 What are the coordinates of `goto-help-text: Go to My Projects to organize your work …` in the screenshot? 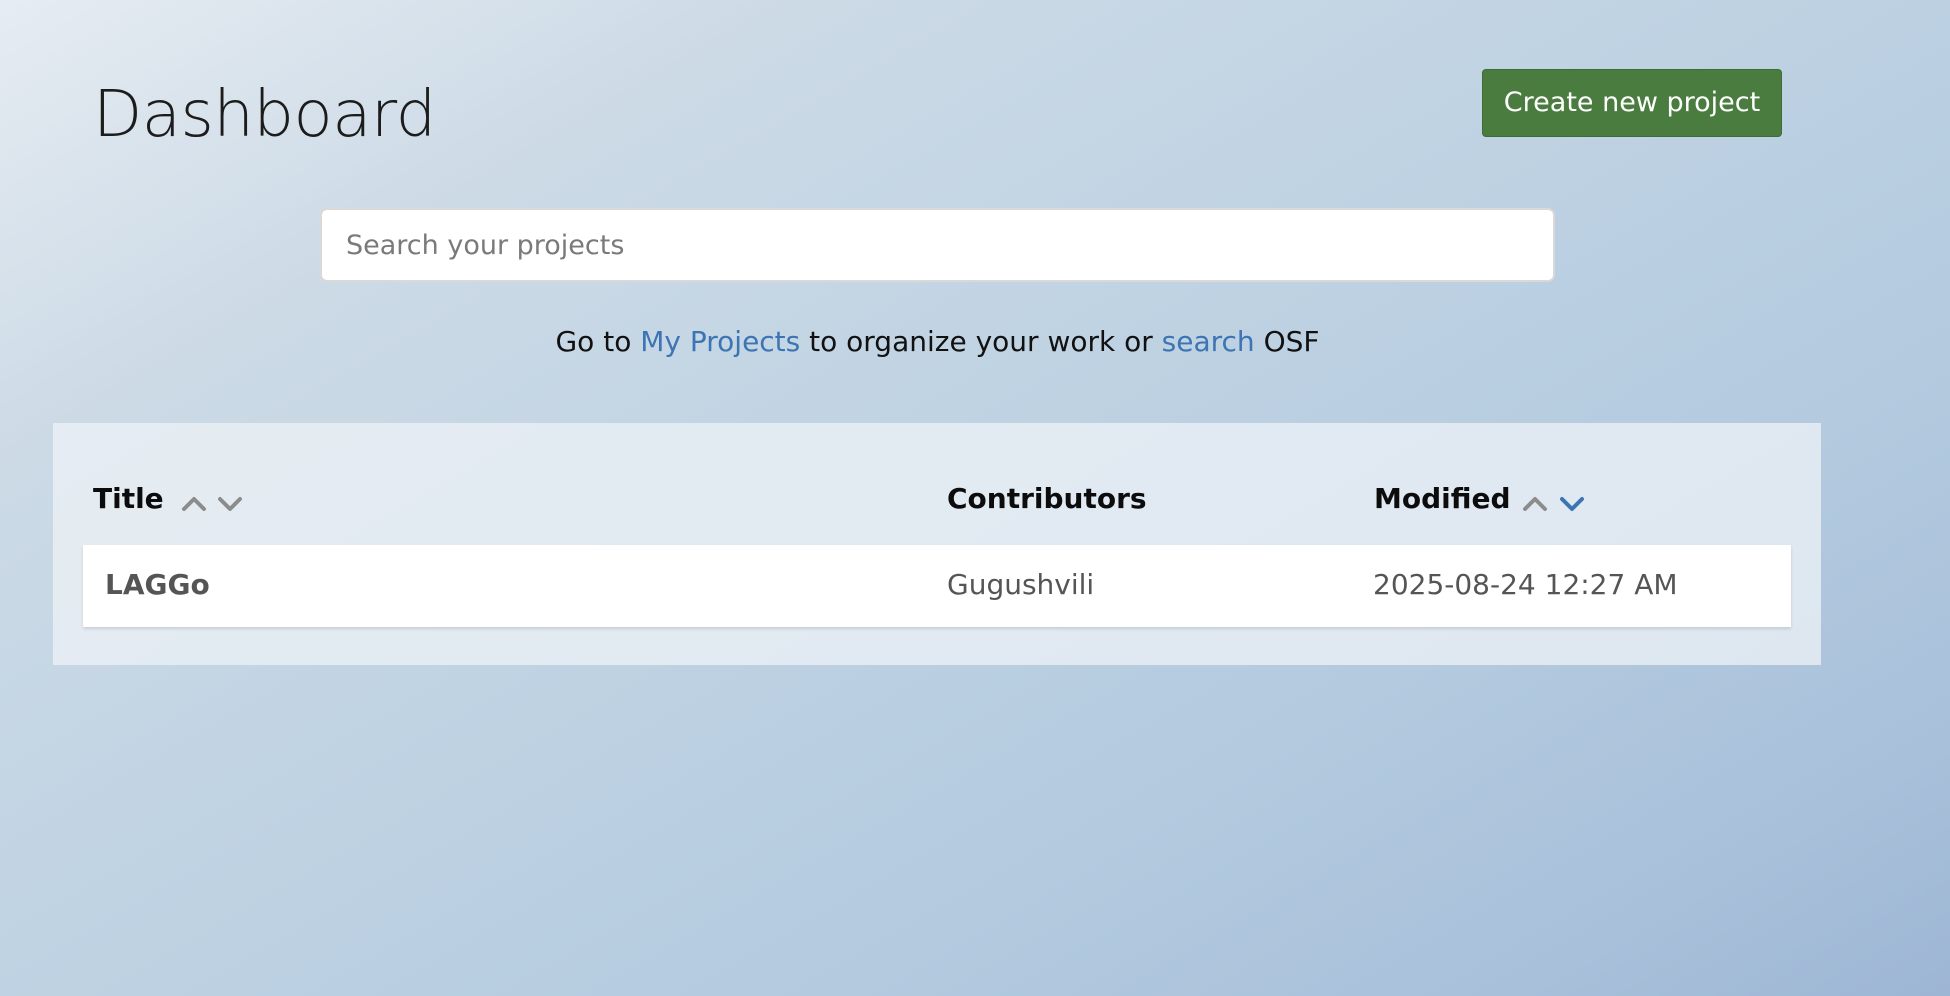 It's located at (937, 342).